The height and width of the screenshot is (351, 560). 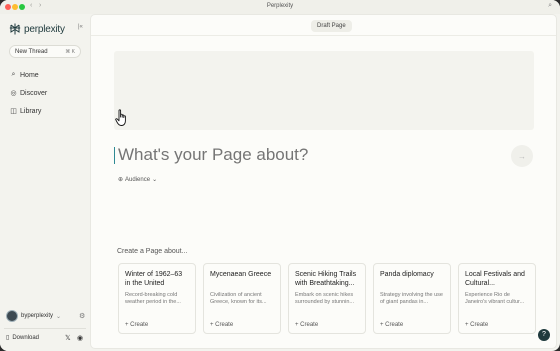 I want to click on new-thread-shortcut: ⌘ K, so click(x=70, y=51).